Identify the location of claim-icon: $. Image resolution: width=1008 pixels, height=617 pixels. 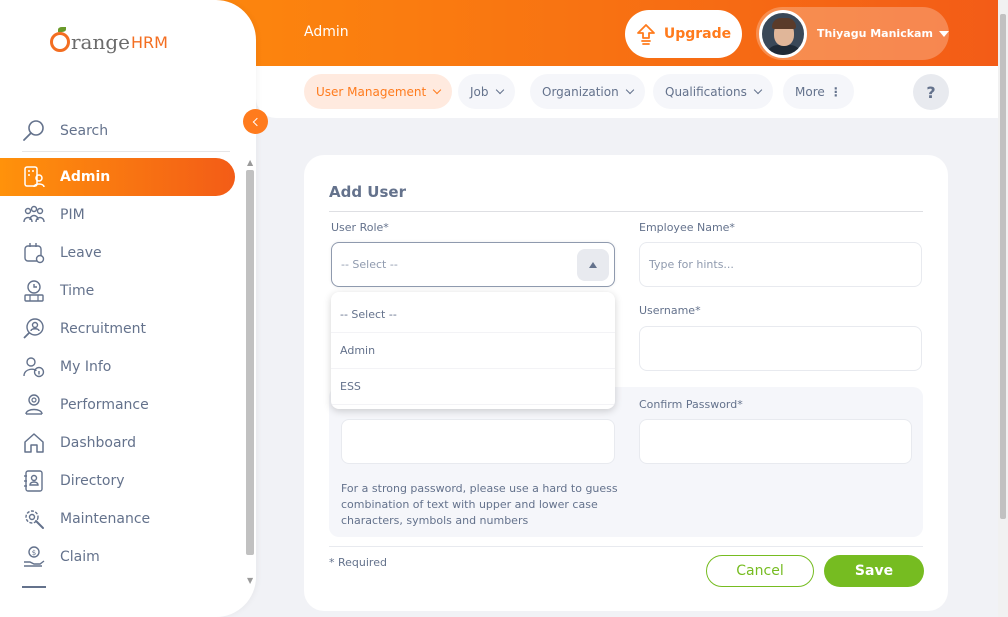
(34, 556).